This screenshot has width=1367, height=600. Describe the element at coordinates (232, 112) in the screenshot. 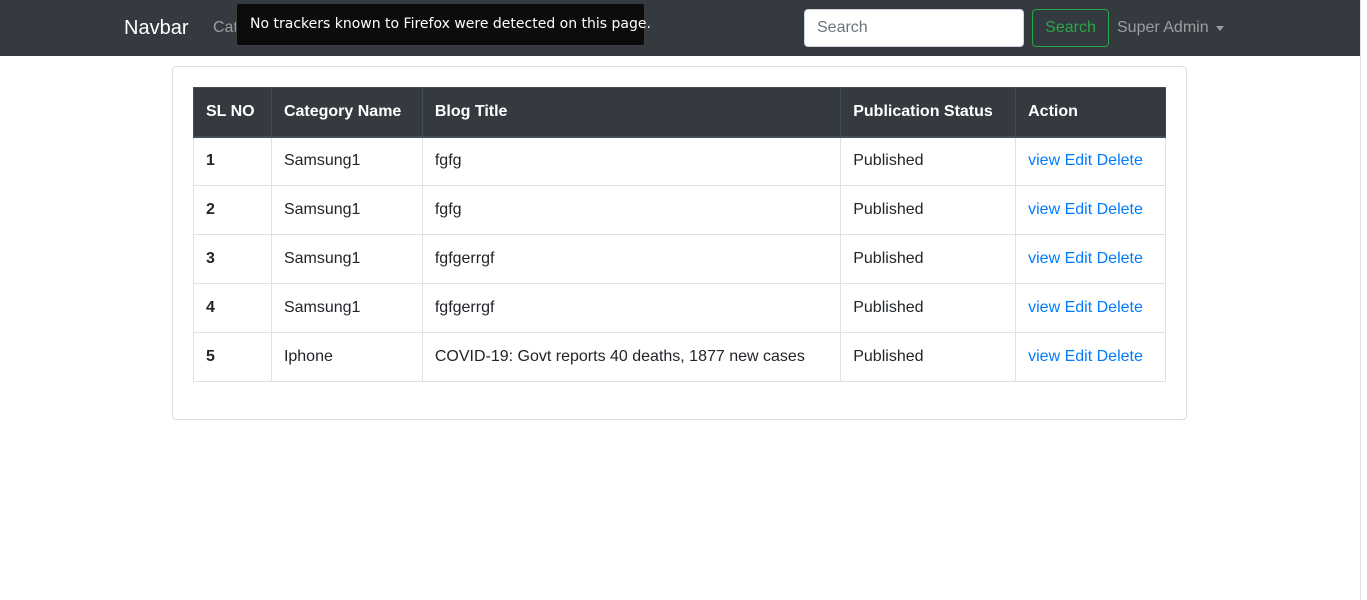

I see `header-sl-no: SL NO` at that location.